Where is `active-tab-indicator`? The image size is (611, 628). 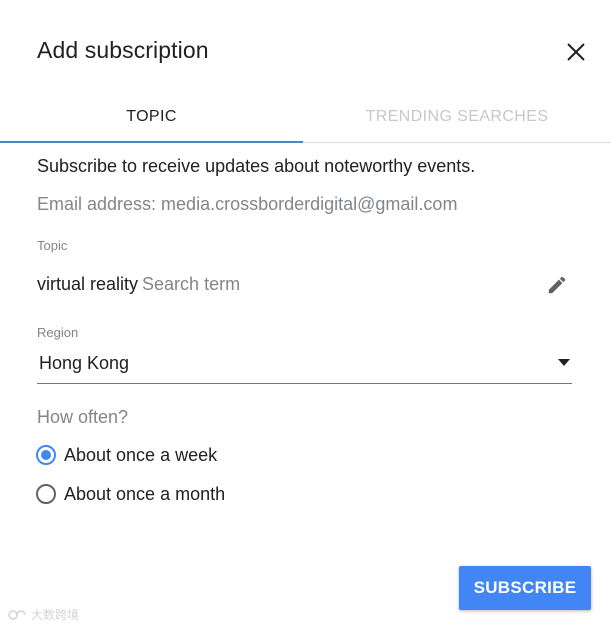
active-tab-indicator is located at coordinates (151, 142).